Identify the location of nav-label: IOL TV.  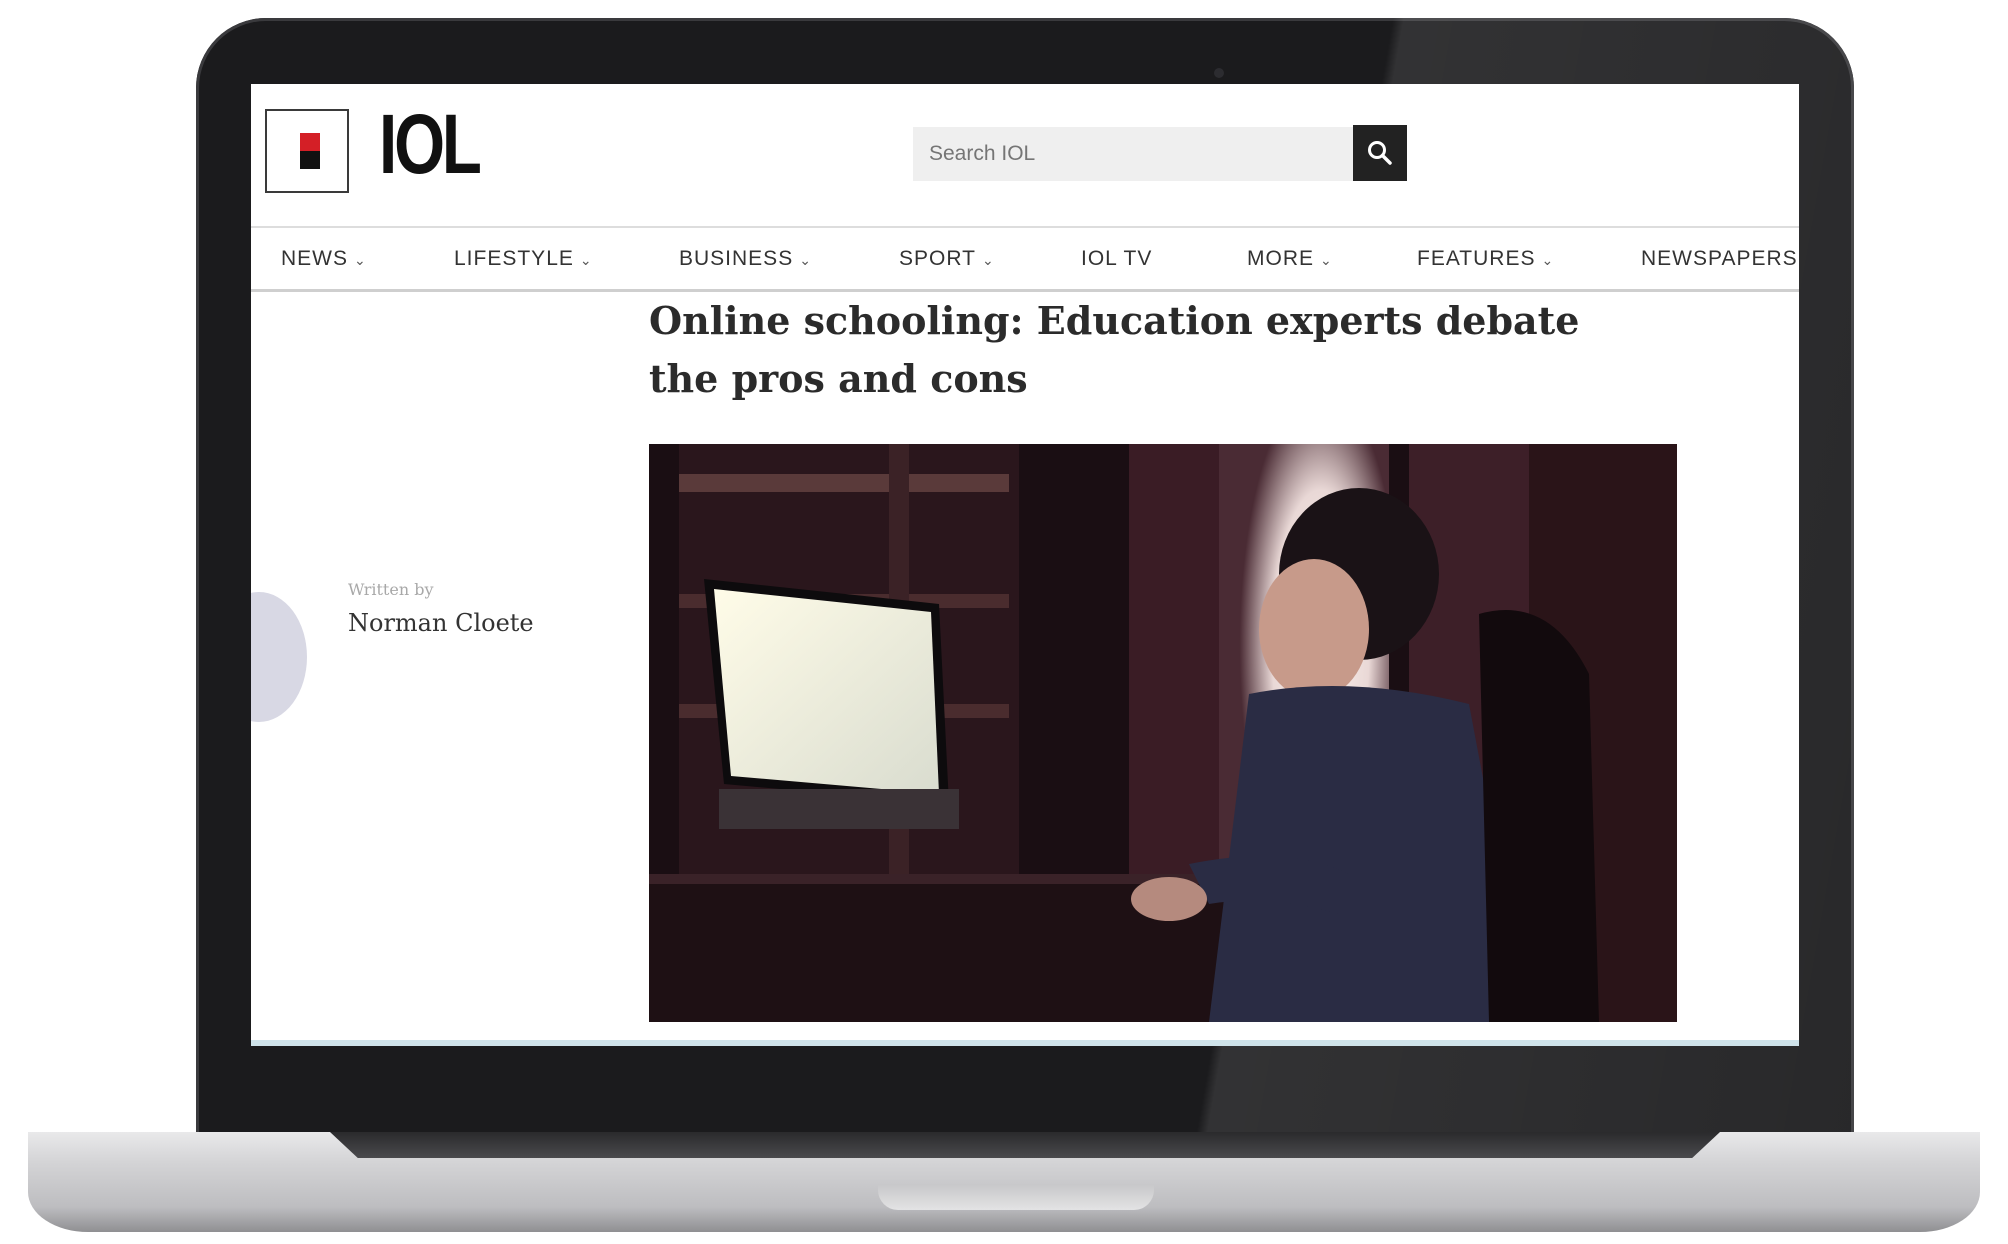
(1117, 258).